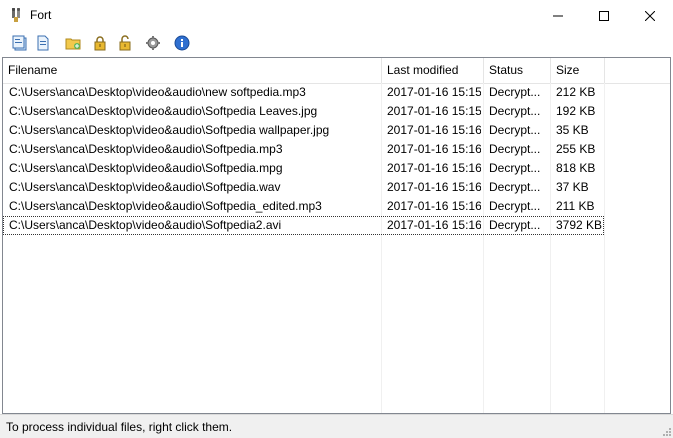 The image size is (673, 438). I want to click on decrypt-icon, so click(125, 43).